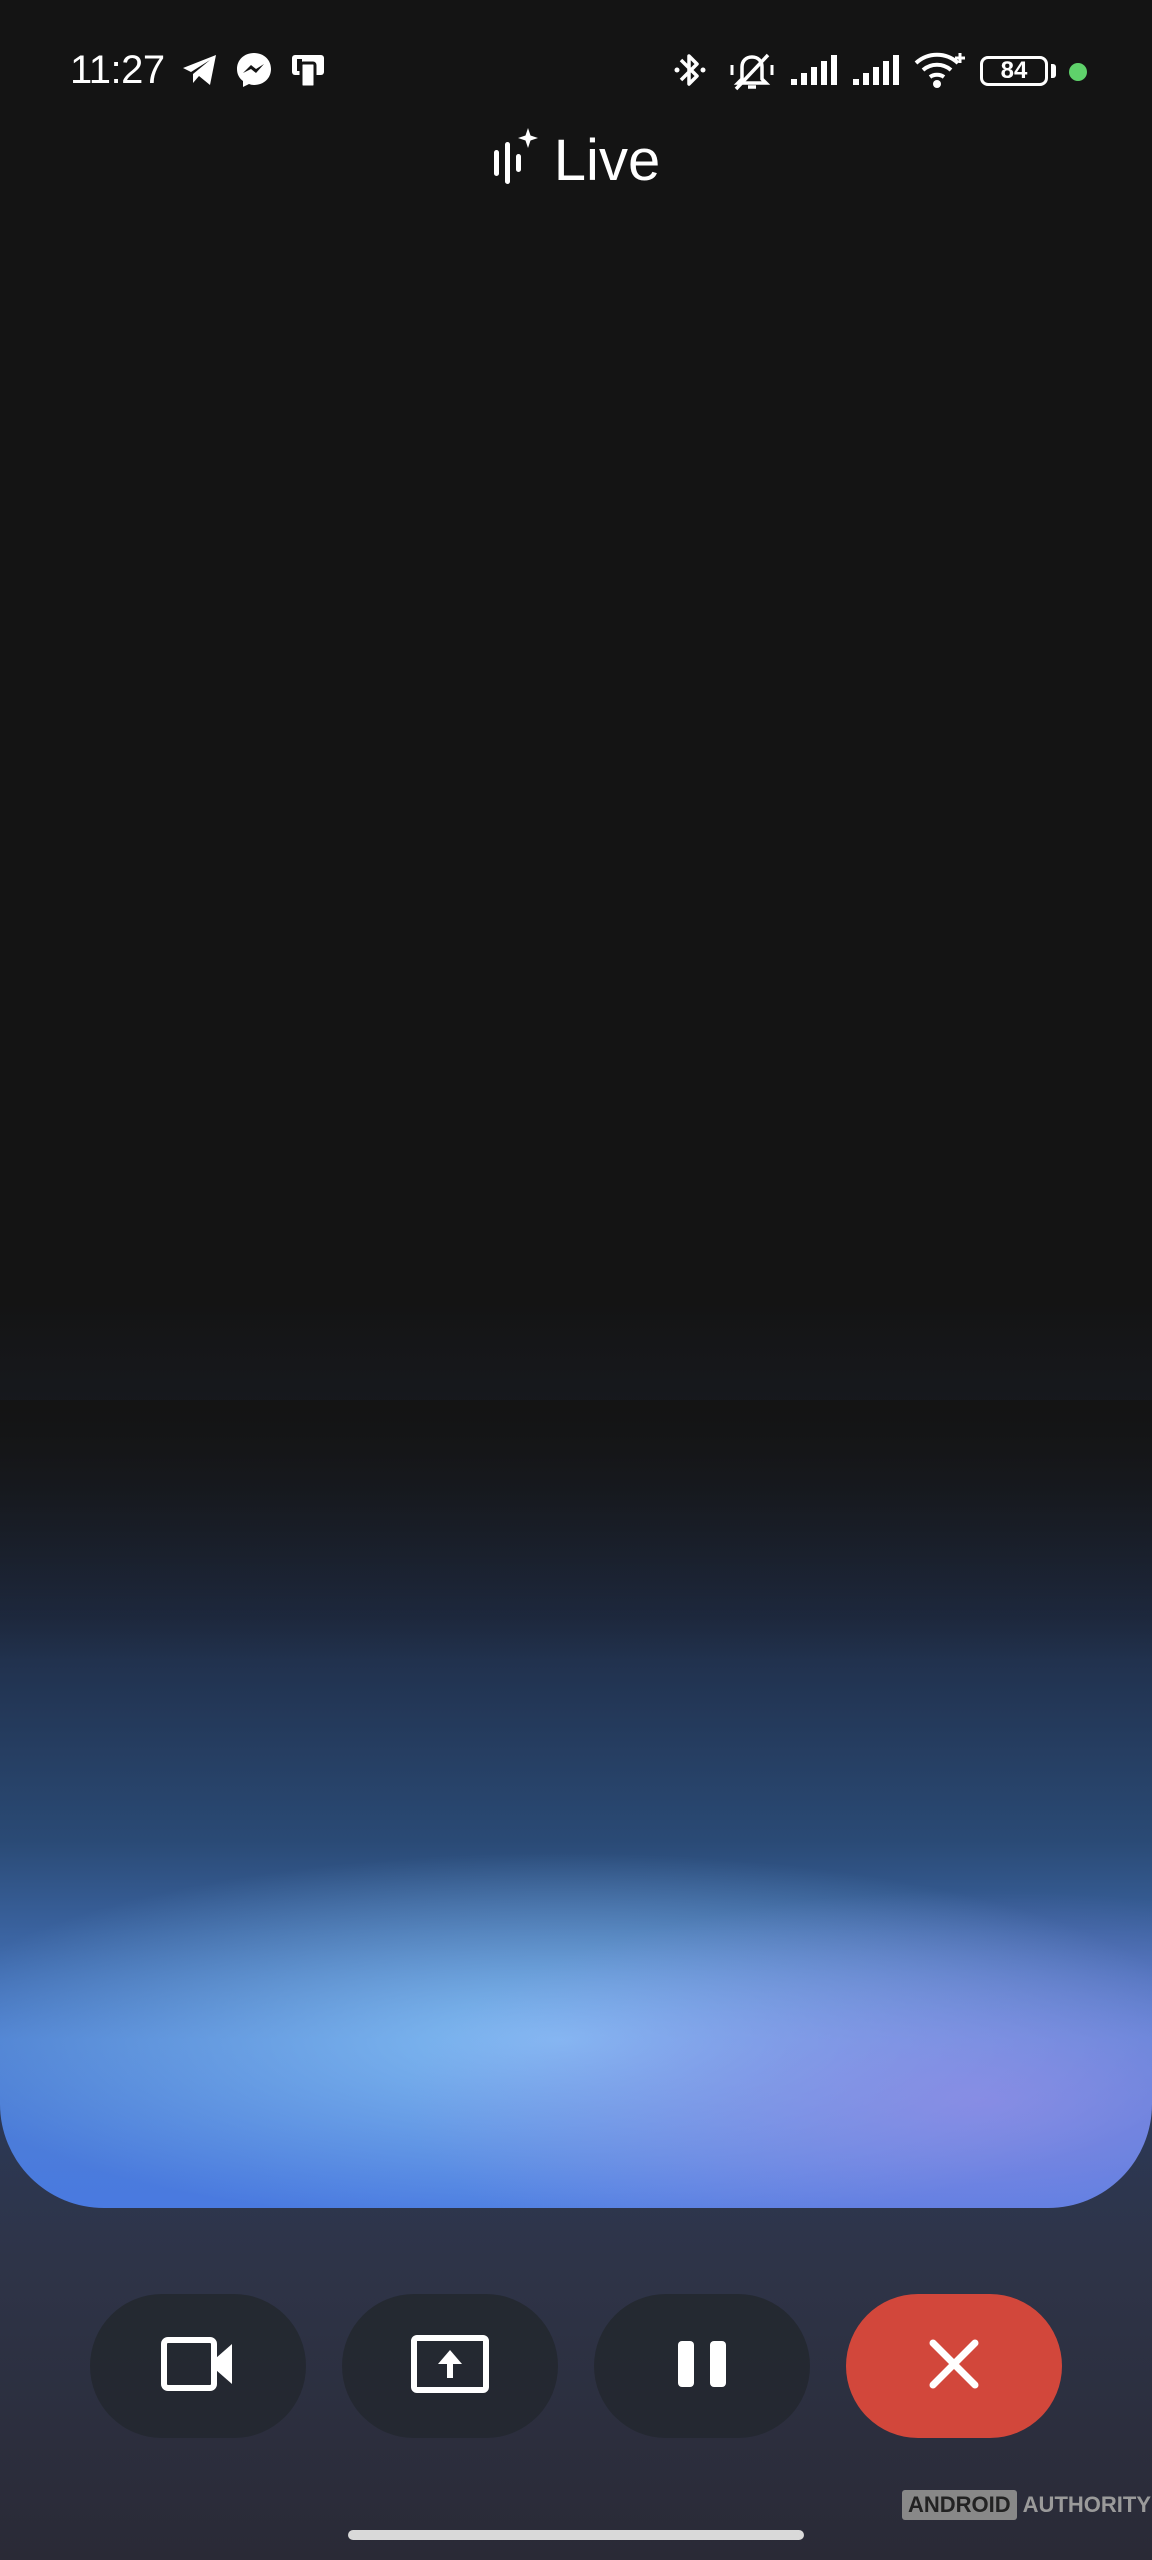  I want to click on battery-icon: 84, so click(1014, 71).